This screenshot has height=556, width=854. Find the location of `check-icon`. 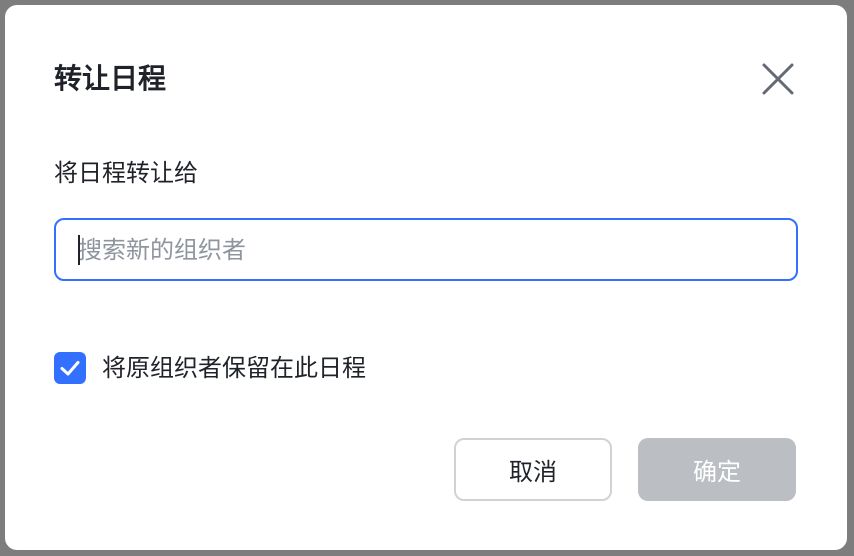

check-icon is located at coordinates (70, 368).